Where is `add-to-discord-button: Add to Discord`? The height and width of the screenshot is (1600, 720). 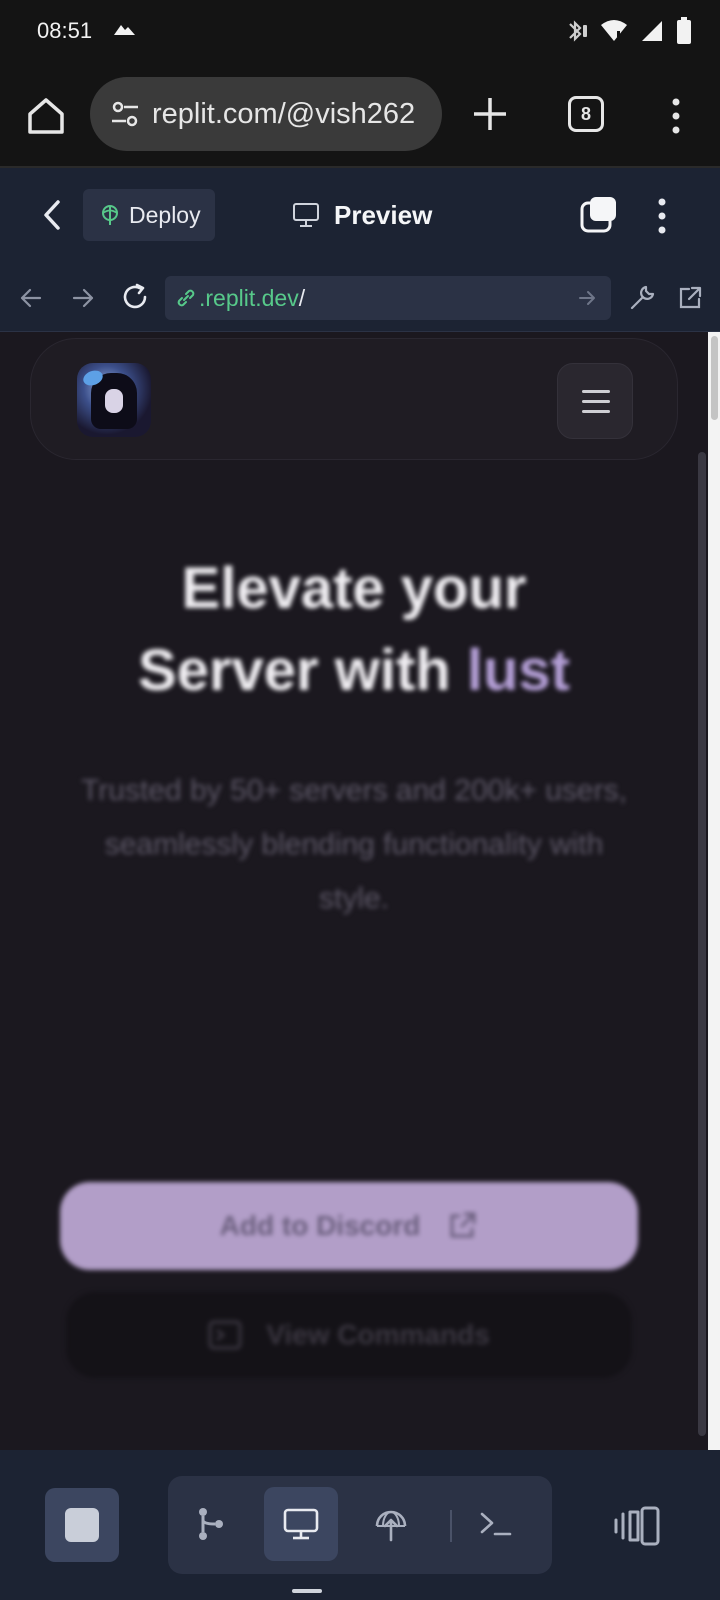 add-to-discord-button: Add to Discord is located at coordinates (349, 1226).